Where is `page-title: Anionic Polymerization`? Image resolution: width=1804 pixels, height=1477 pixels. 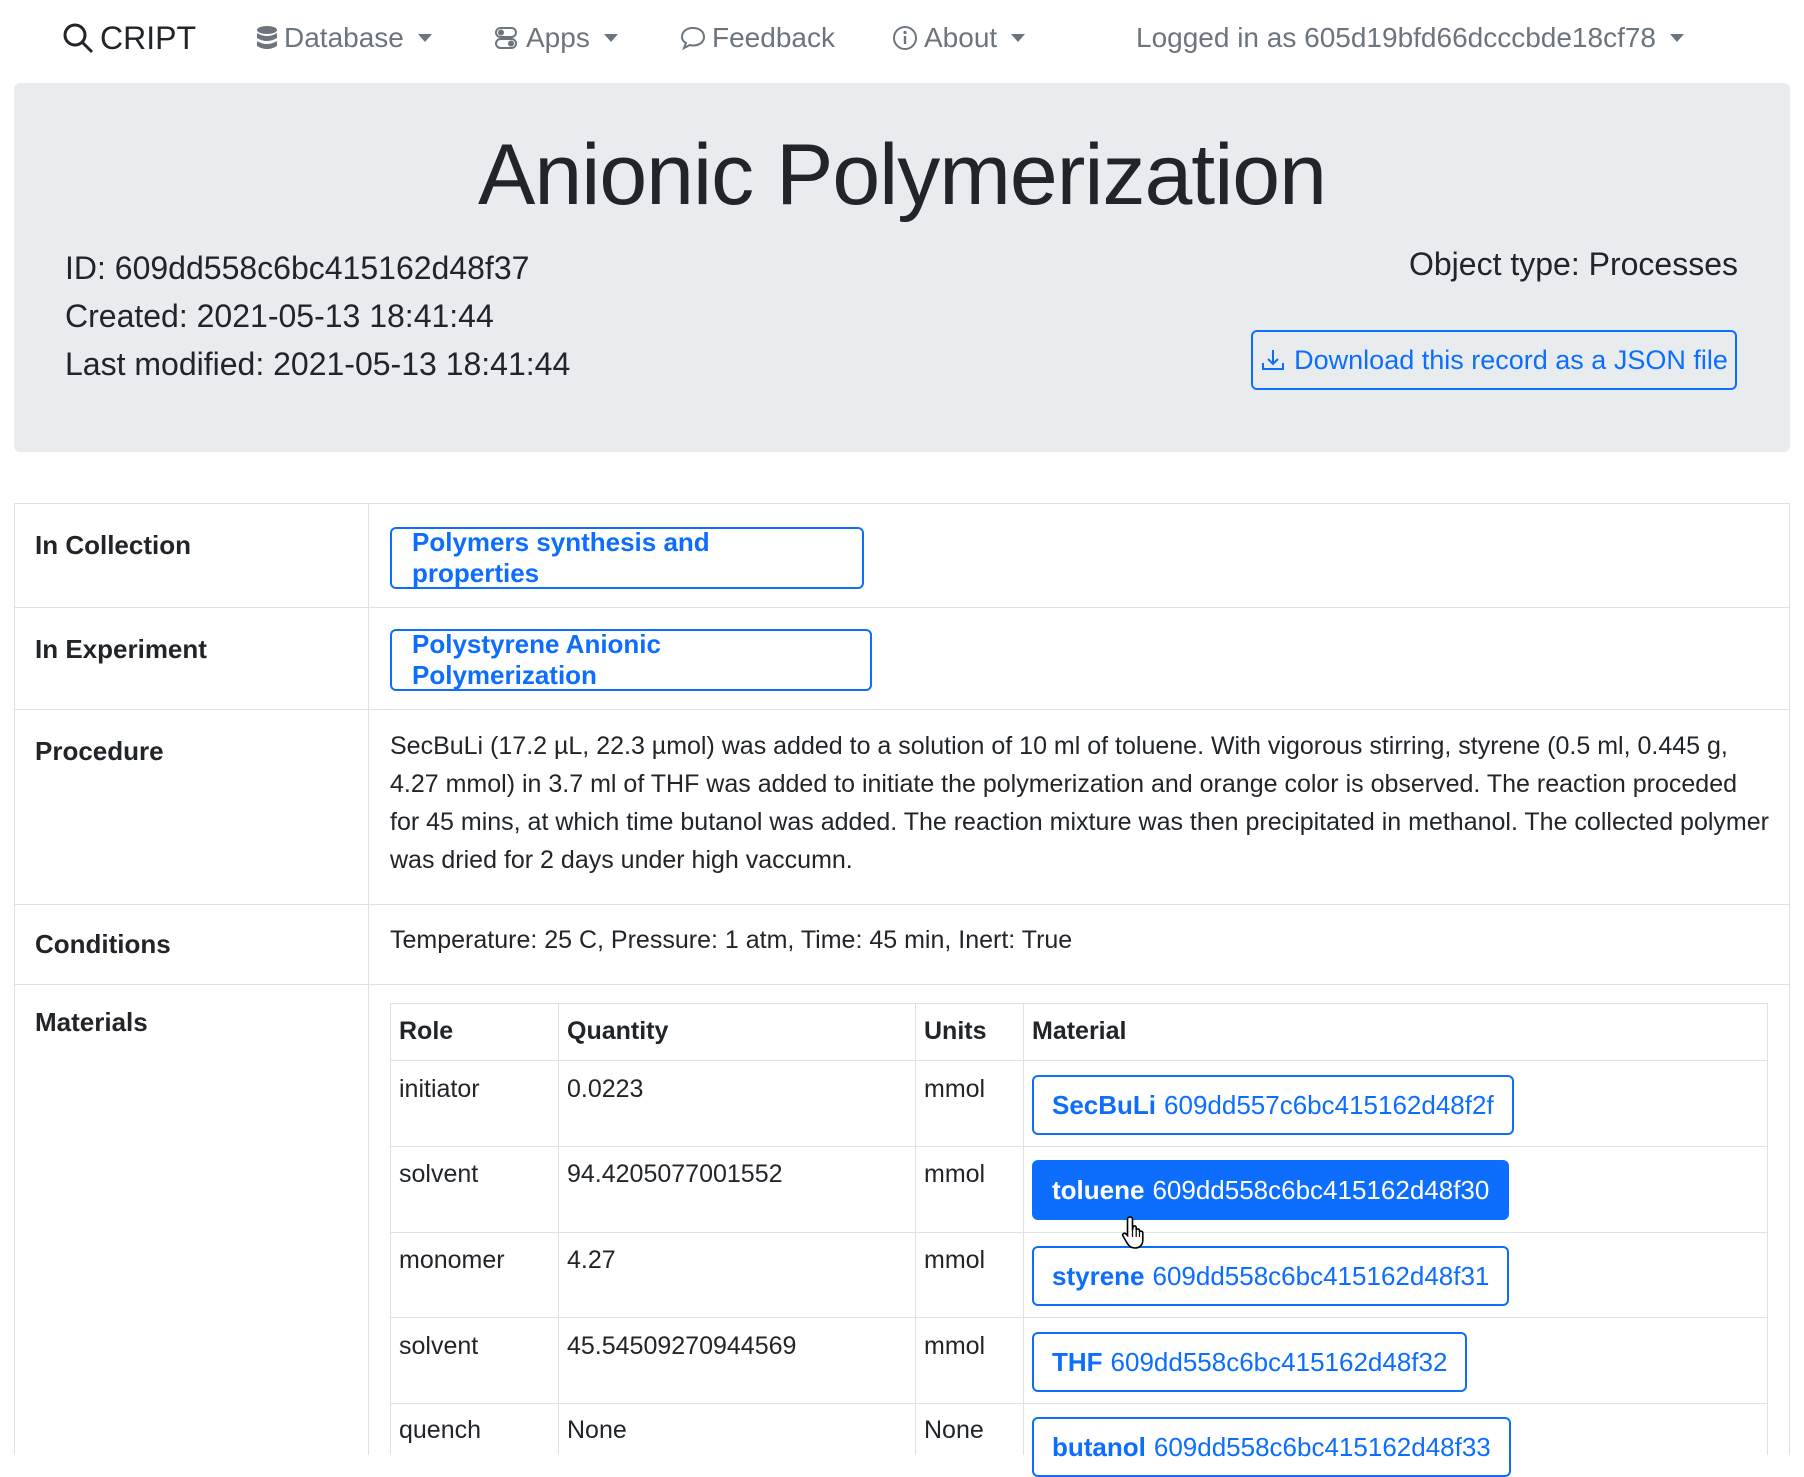 page-title: Anionic Polymerization is located at coordinates (902, 175).